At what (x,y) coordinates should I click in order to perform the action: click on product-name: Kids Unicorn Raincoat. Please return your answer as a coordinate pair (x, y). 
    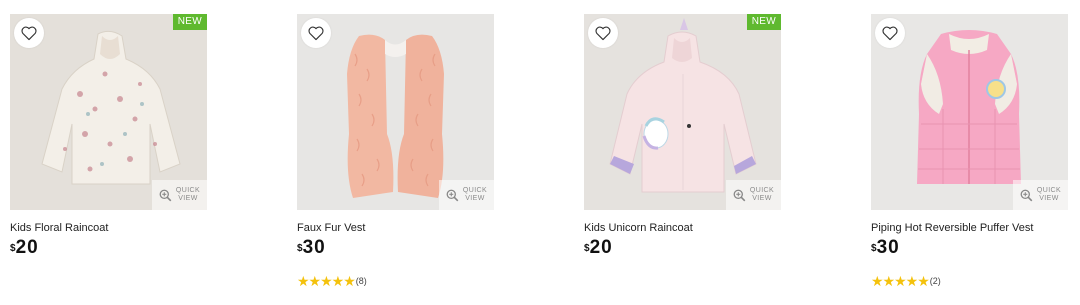
    Looking at the image, I should click on (682, 228).